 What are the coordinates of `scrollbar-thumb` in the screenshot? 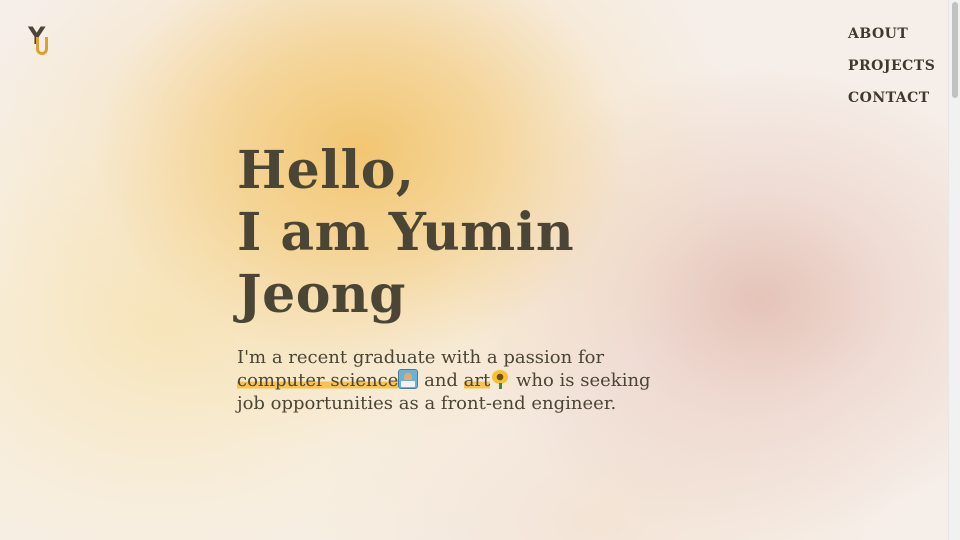 It's located at (955, 50).